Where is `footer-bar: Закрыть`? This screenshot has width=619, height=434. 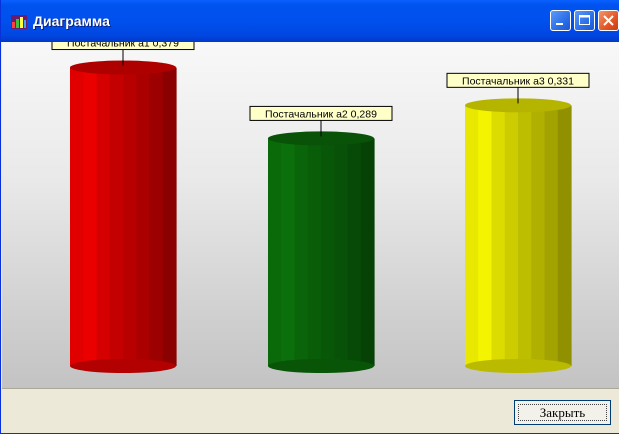
footer-bar: Закрыть is located at coordinates (310, 410).